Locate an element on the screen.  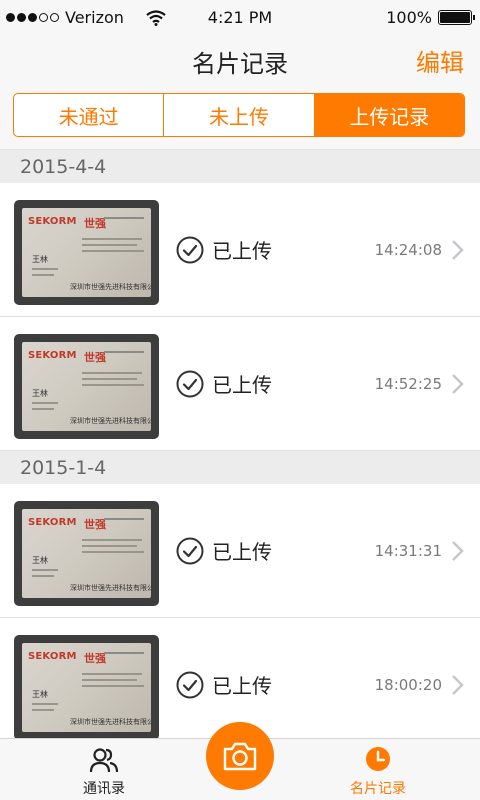
camera-button is located at coordinates (240, 756).